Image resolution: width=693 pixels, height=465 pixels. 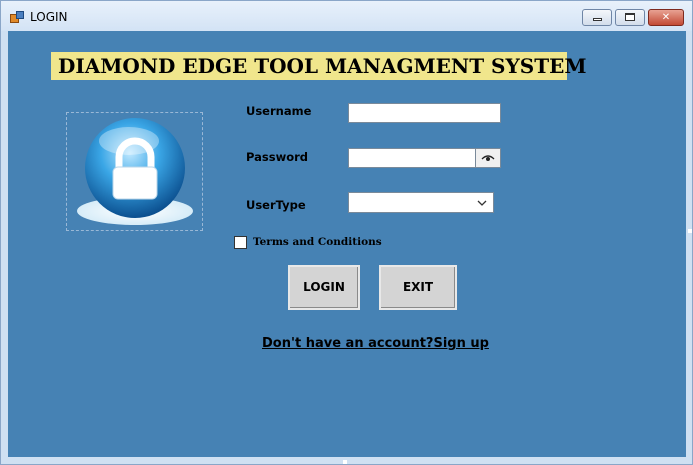 What do you see at coordinates (421, 202) in the screenshot?
I see `usertype-dropdown` at bounding box center [421, 202].